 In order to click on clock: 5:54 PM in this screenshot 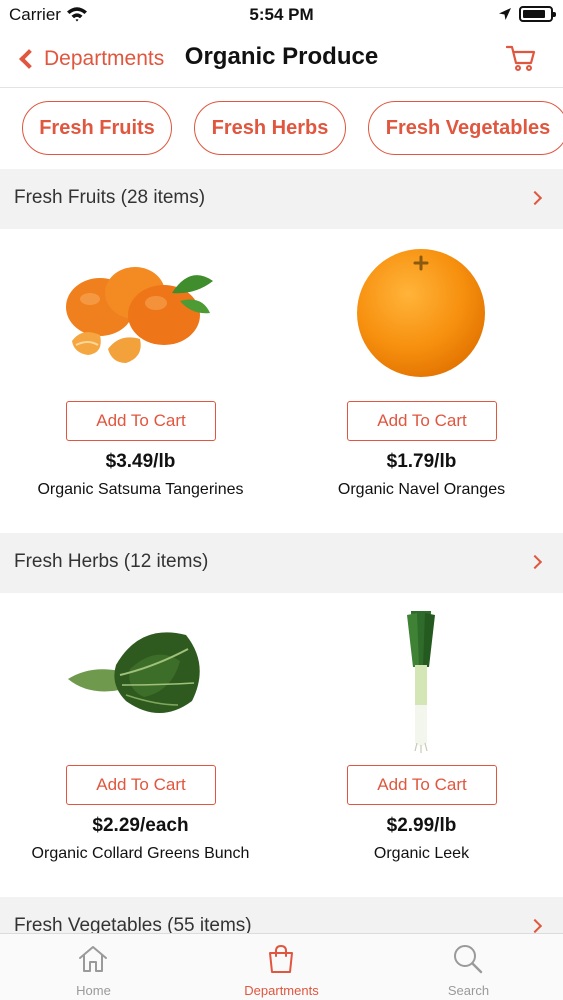, I will do `click(281, 14)`.